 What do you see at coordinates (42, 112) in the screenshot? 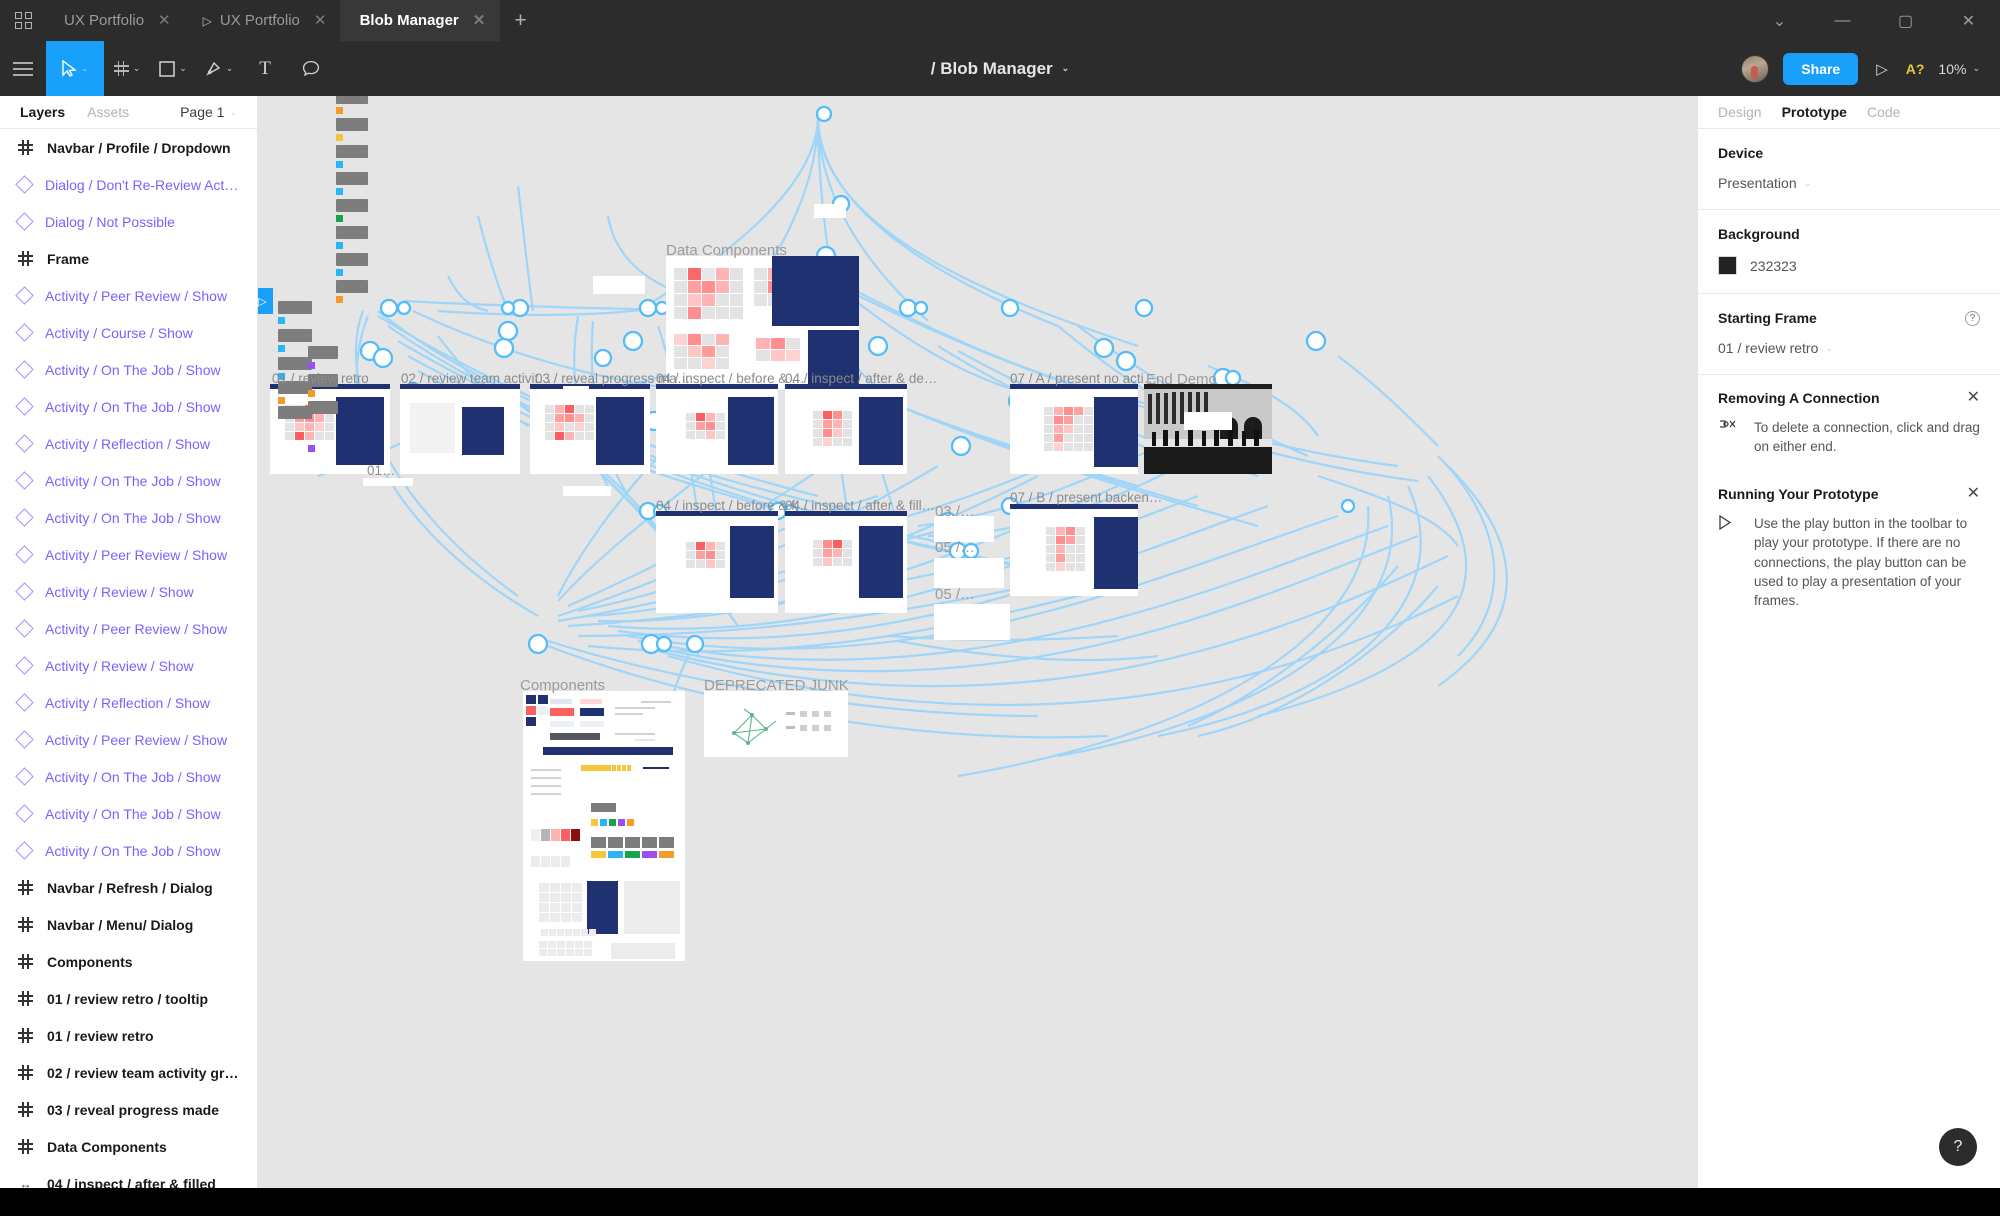
I see `tab-layers: Layers` at bounding box center [42, 112].